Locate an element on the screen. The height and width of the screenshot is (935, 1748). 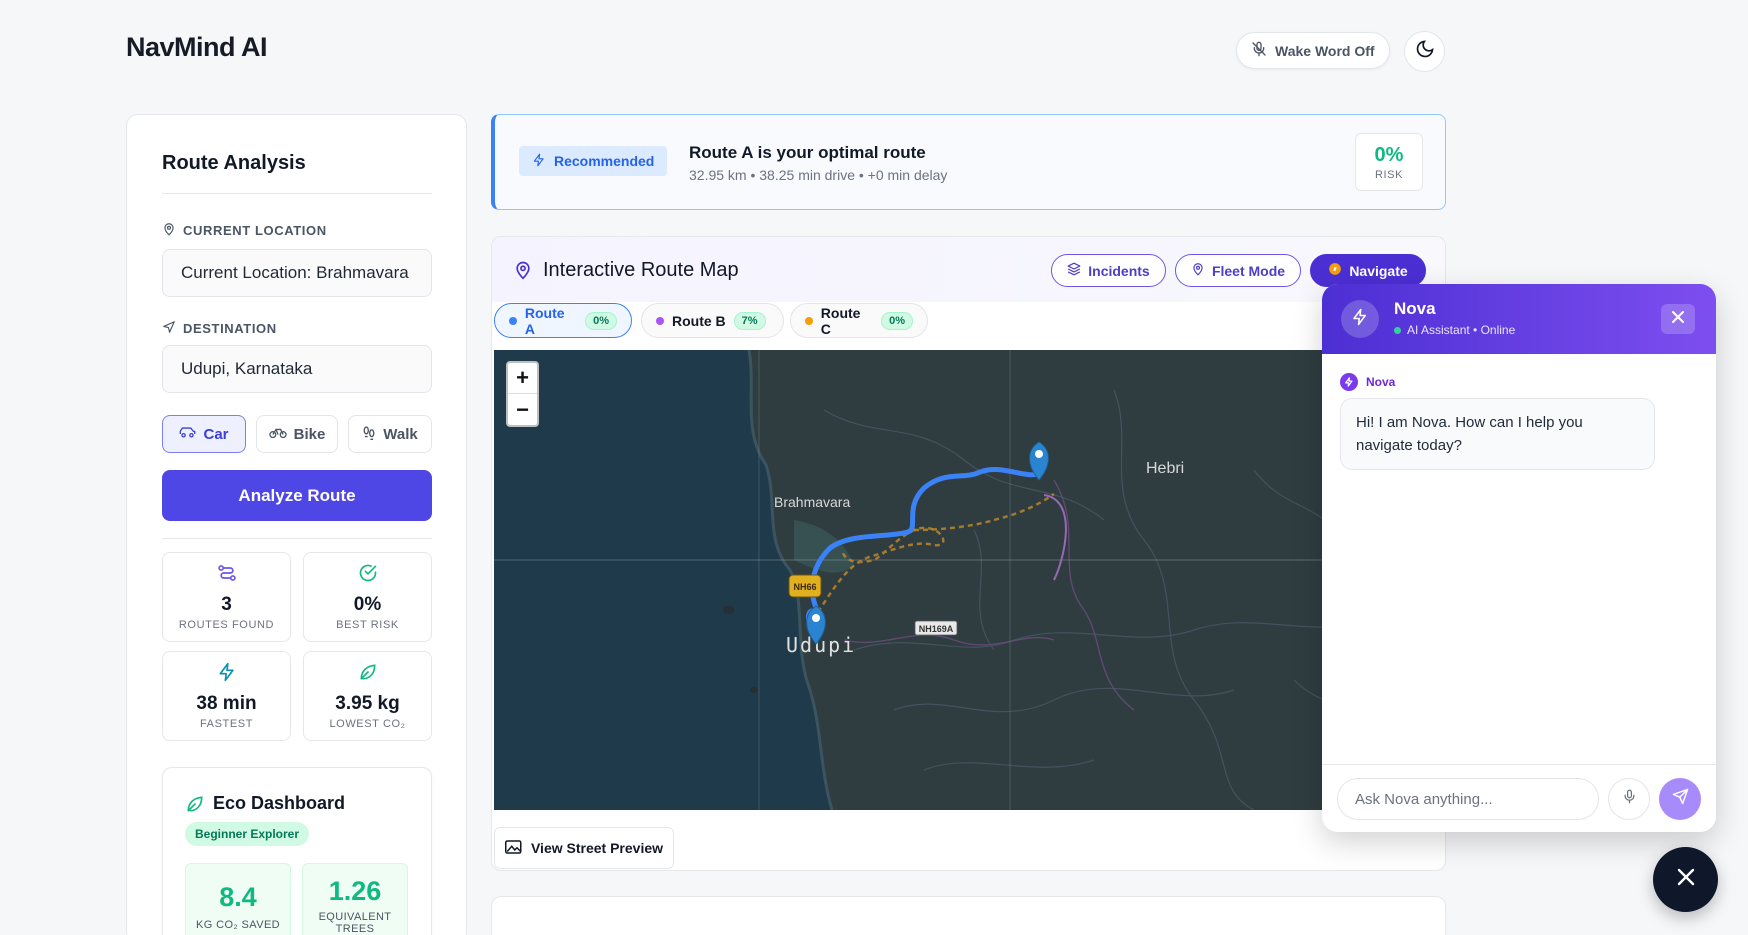
risk-indicator: 0% RISK is located at coordinates (1389, 162).